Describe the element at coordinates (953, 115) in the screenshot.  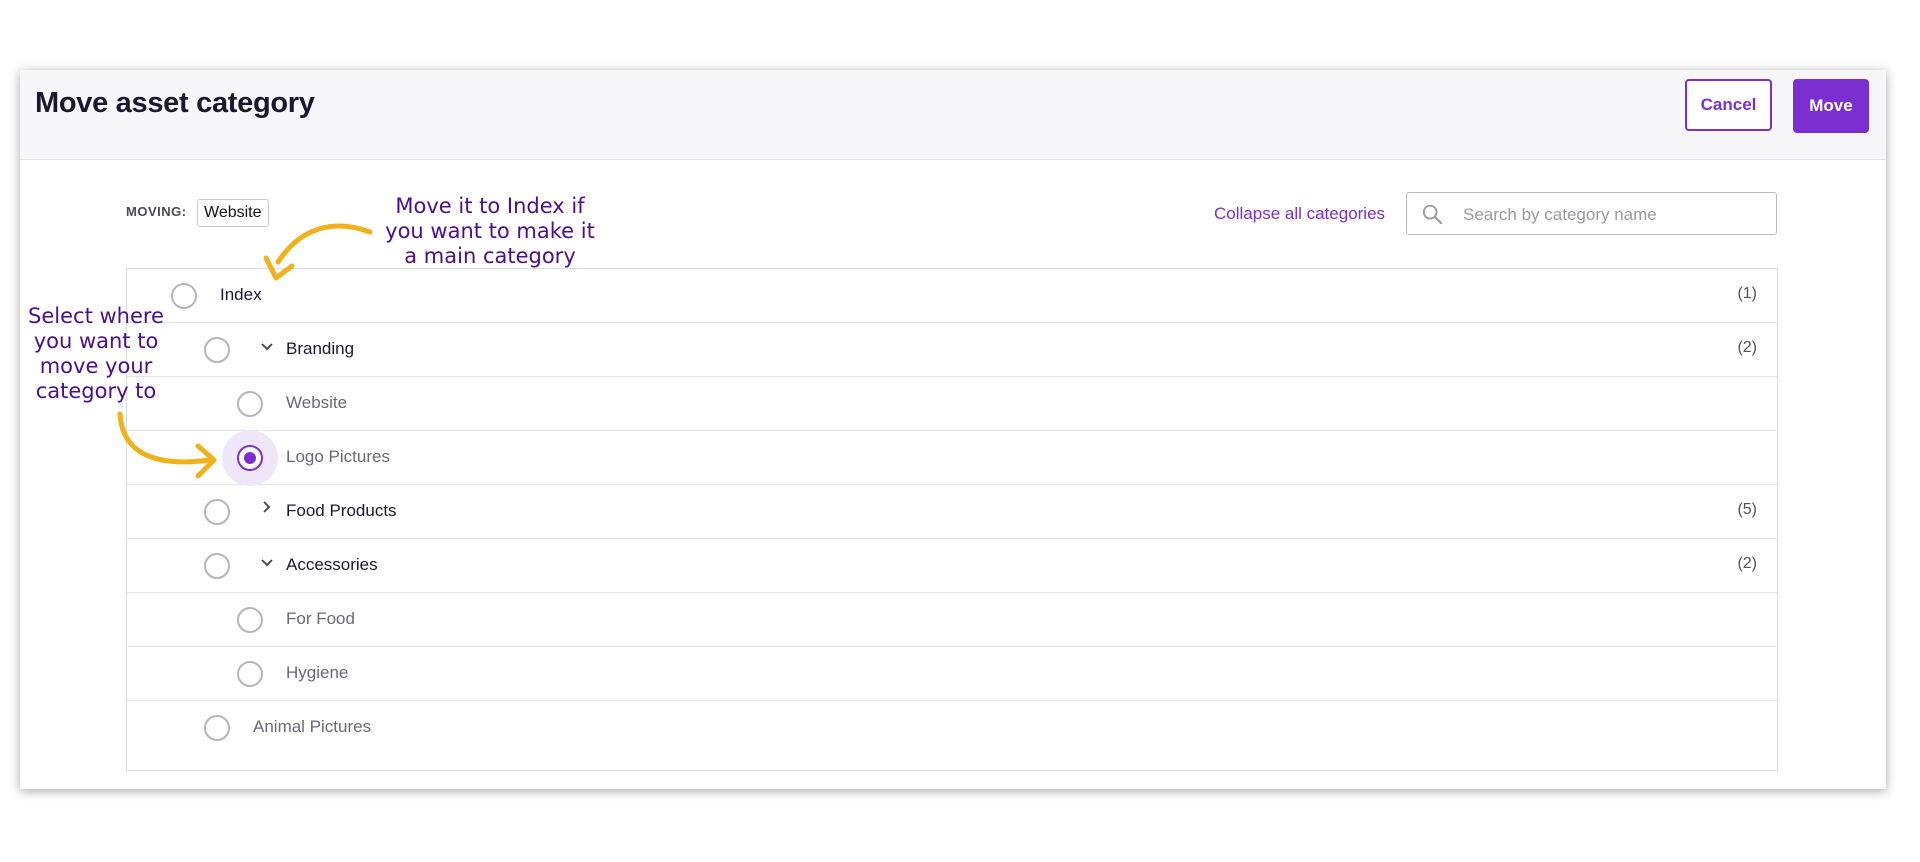
I see `dialog-header: Move asset category Cancel Move` at that location.